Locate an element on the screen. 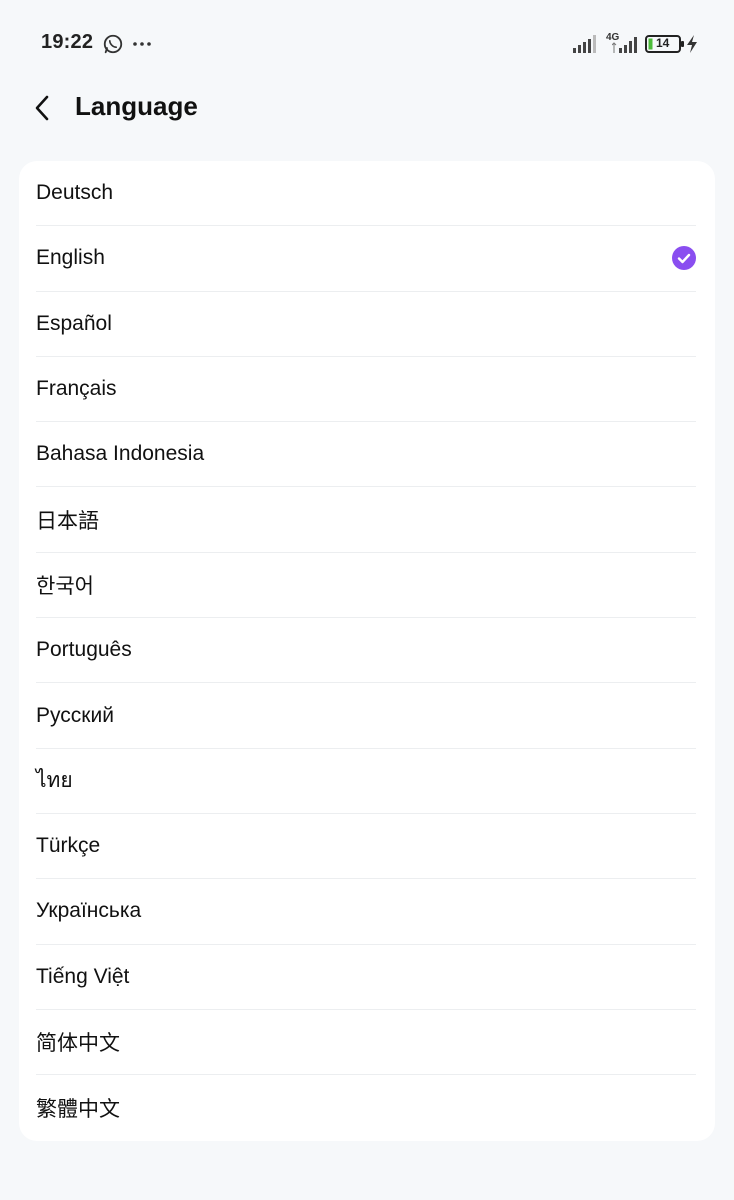 This screenshot has width=734, height=1200. language-option-label: Deutsch is located at coordinates (75, 193).